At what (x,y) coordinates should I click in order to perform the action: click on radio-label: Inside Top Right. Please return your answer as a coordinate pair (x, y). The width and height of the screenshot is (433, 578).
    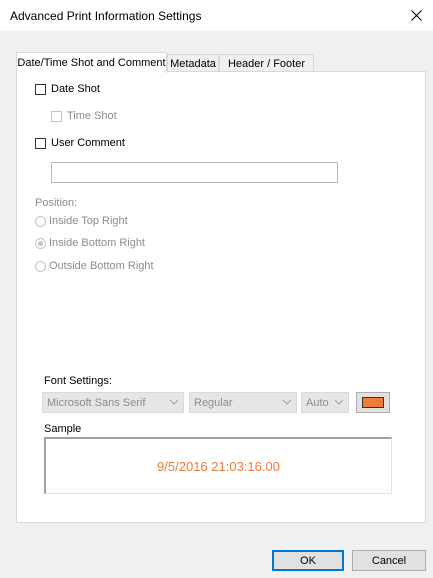
    Looking at the image, I should click on (88, 221).